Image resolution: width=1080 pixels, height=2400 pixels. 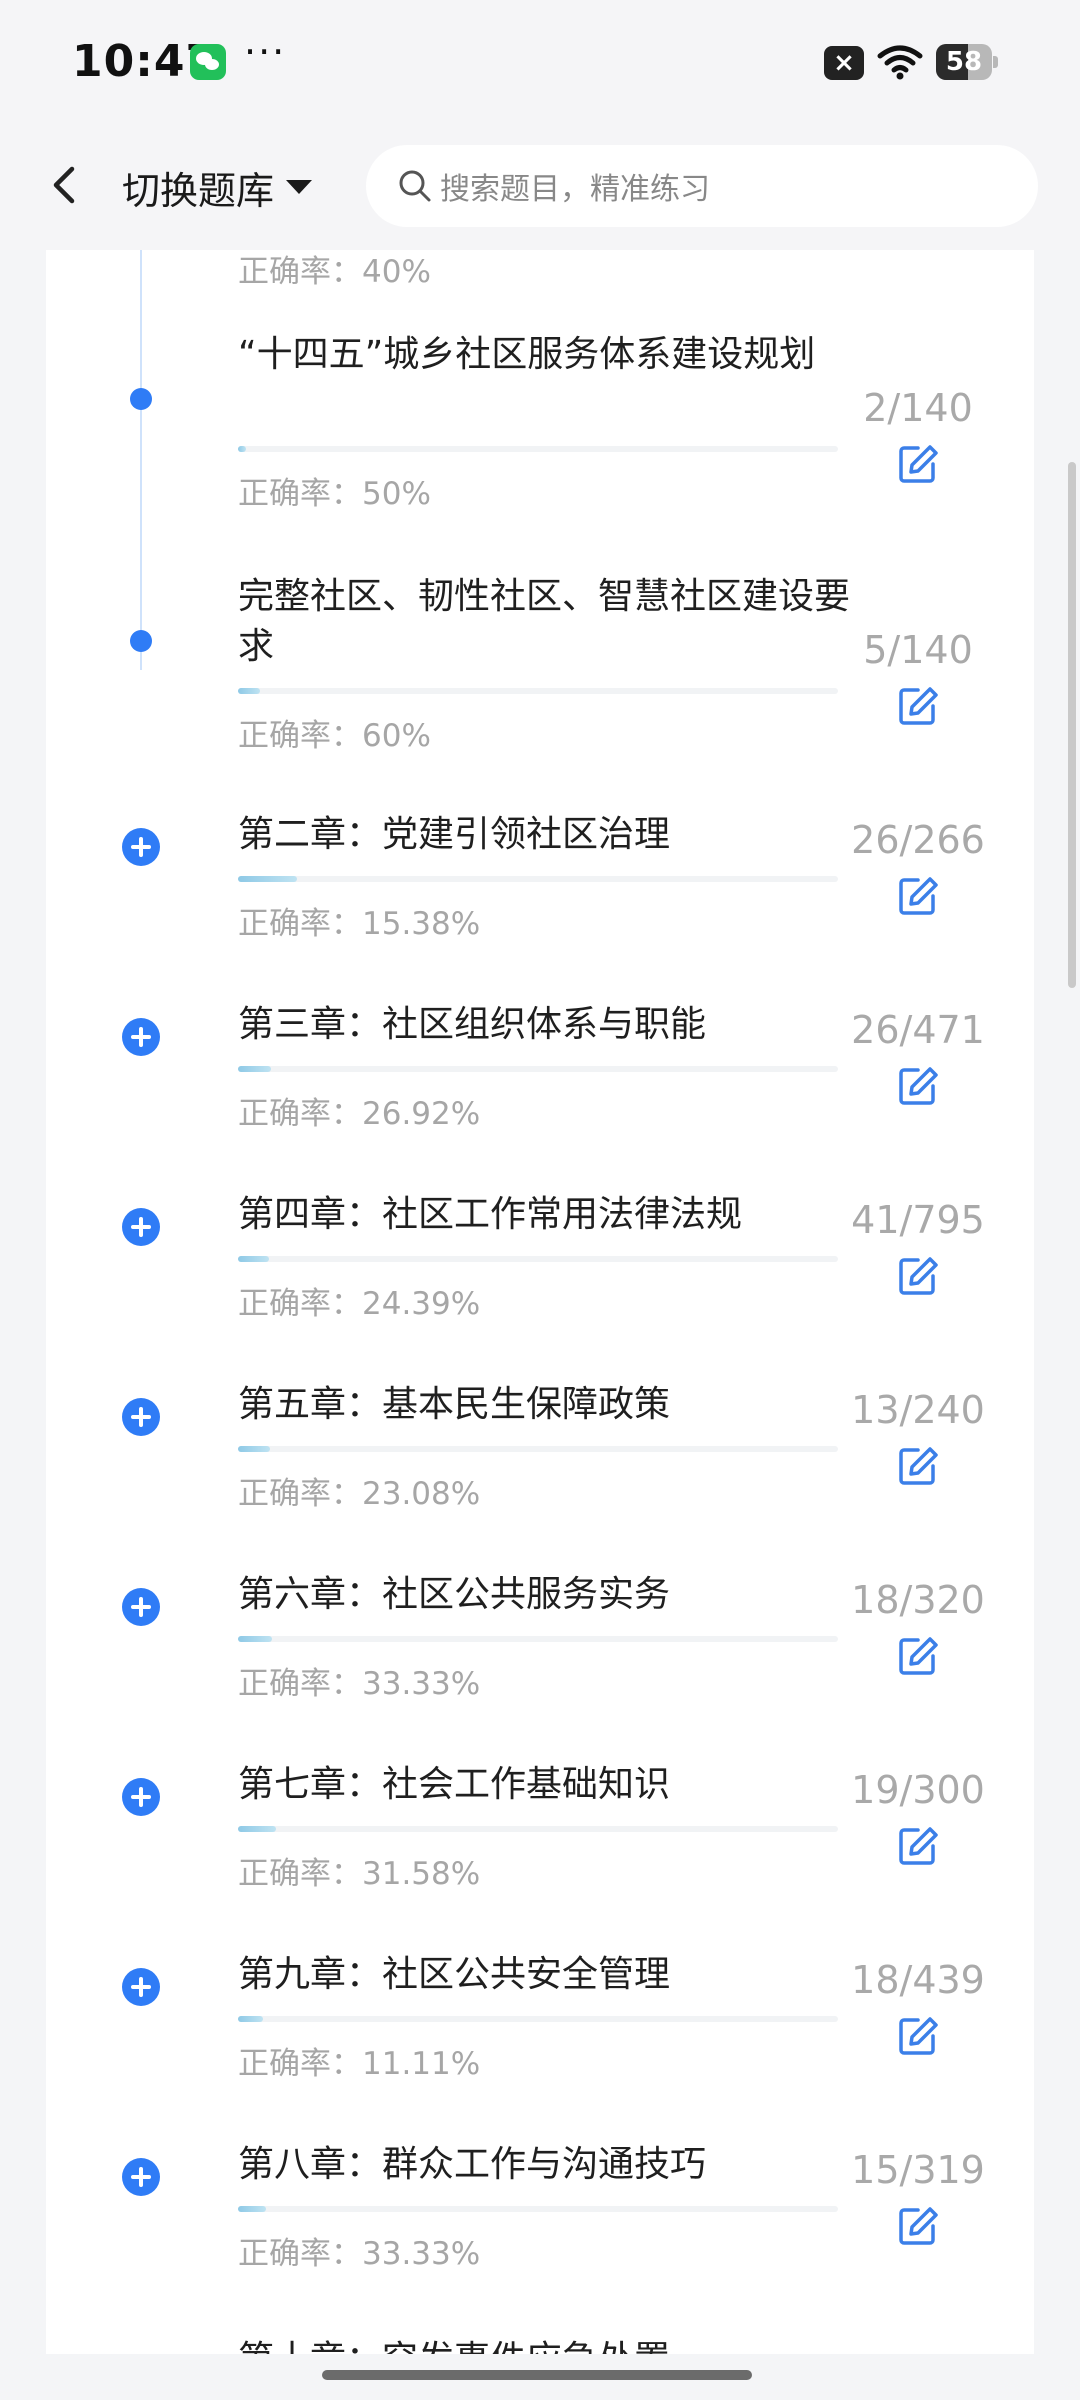 I want to click on accuracy-text: 正确率：26.92%, so click(x=359, y=1114).